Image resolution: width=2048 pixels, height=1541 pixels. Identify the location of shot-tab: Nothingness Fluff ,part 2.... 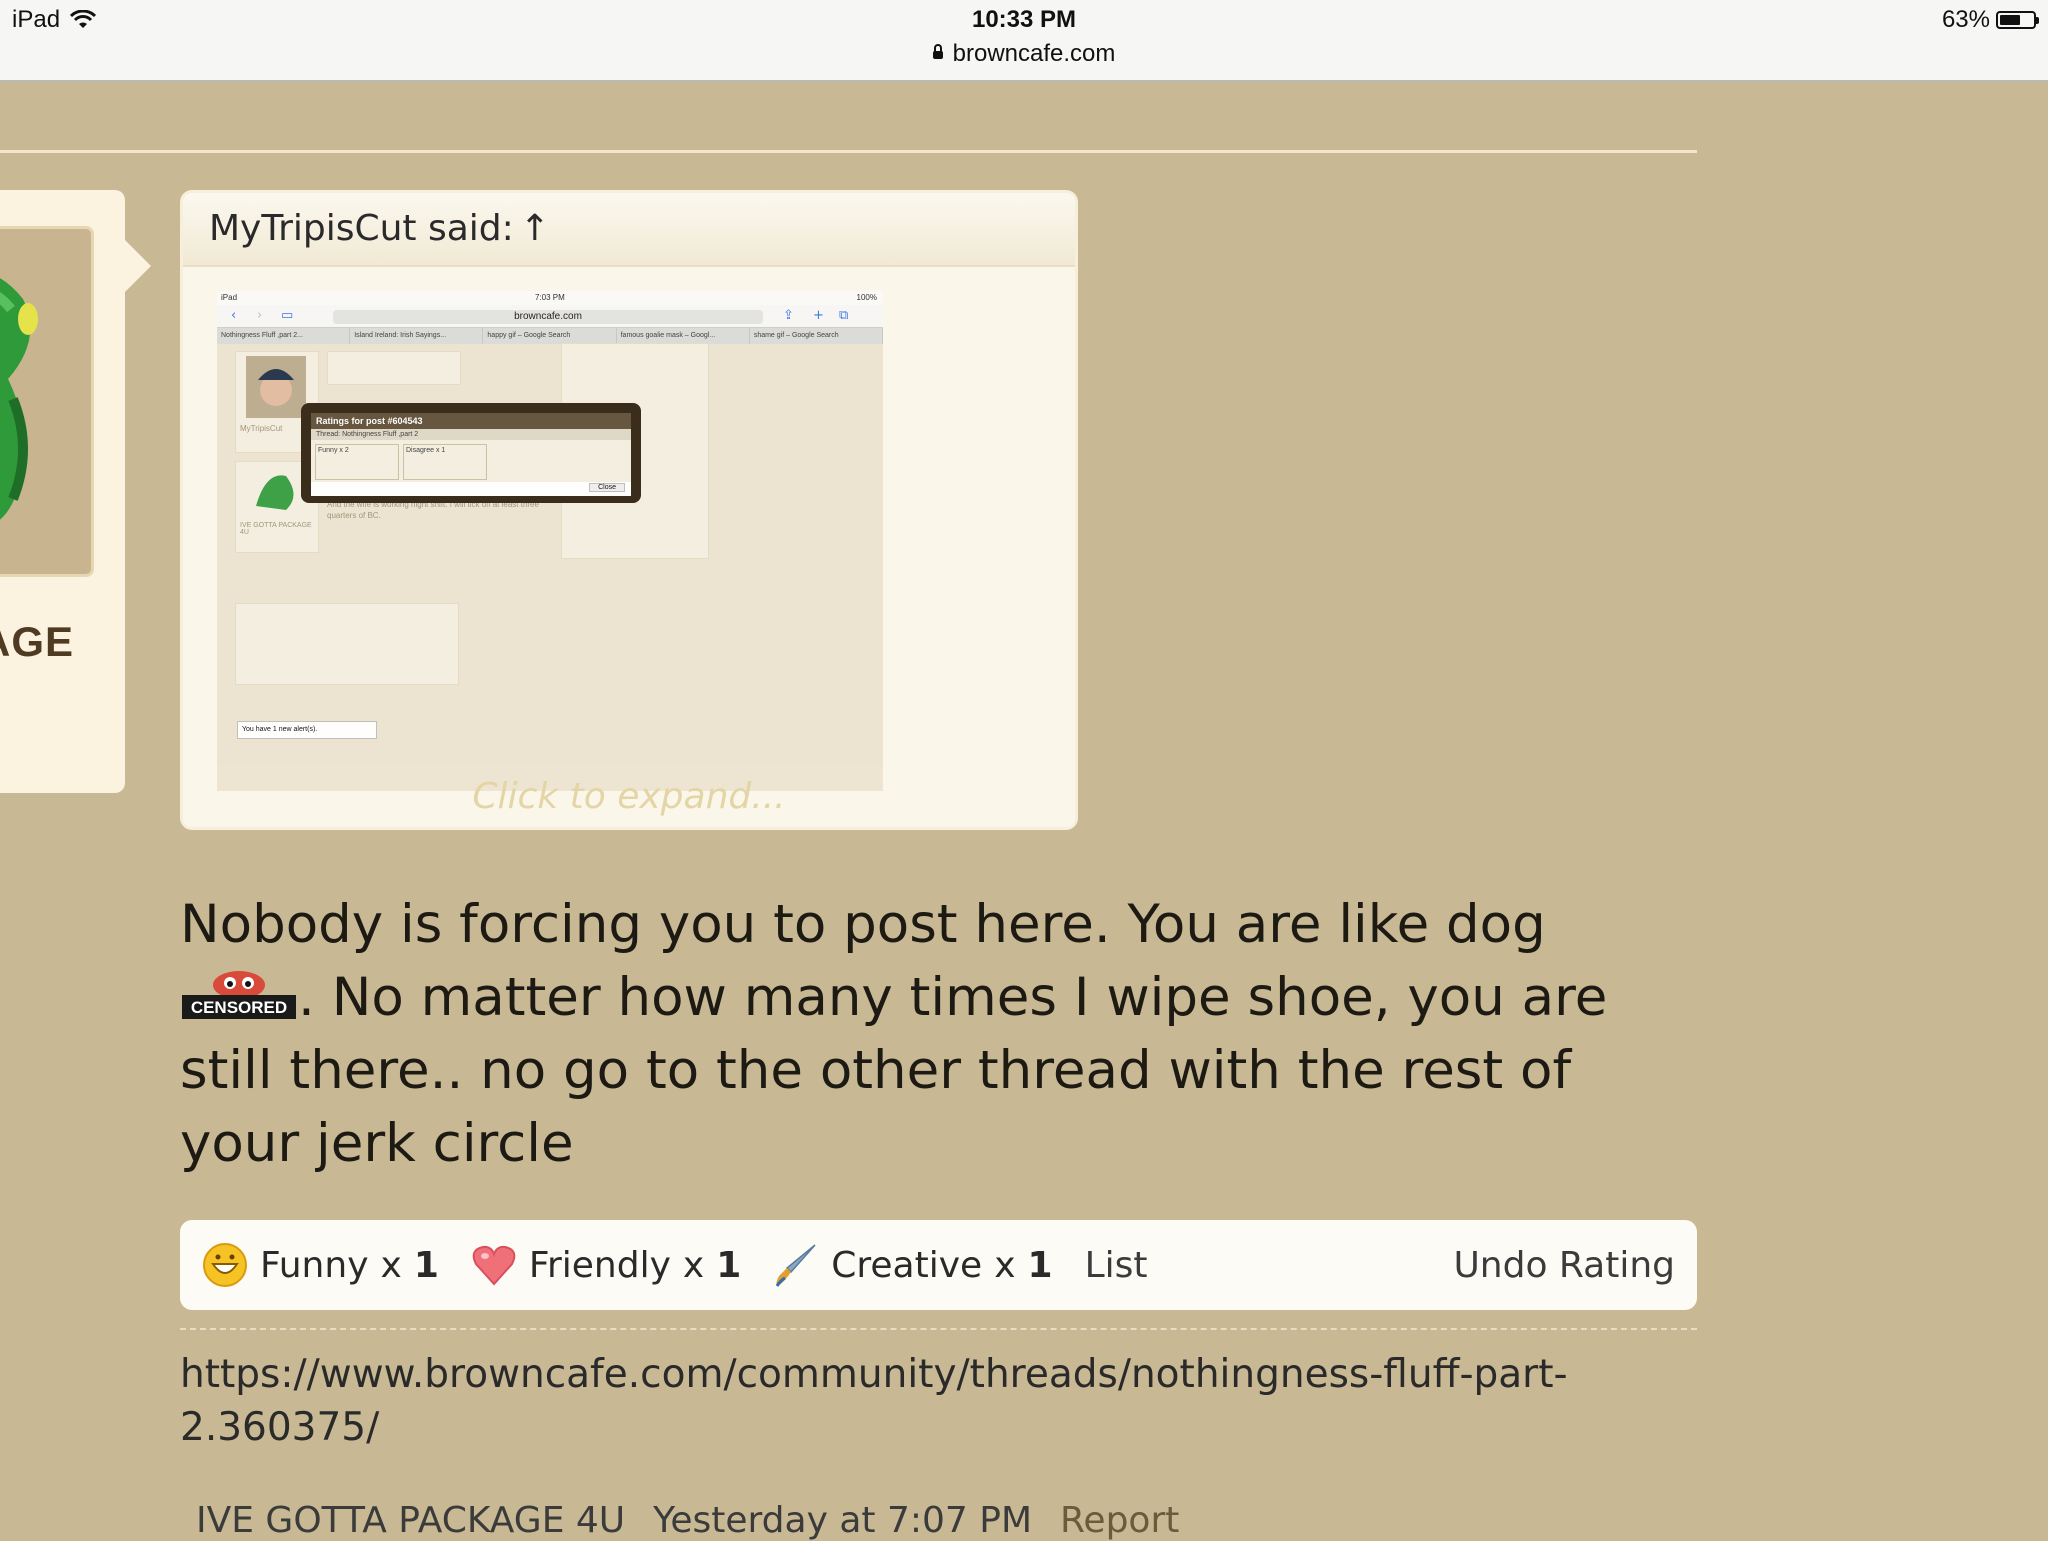
(284, 336).